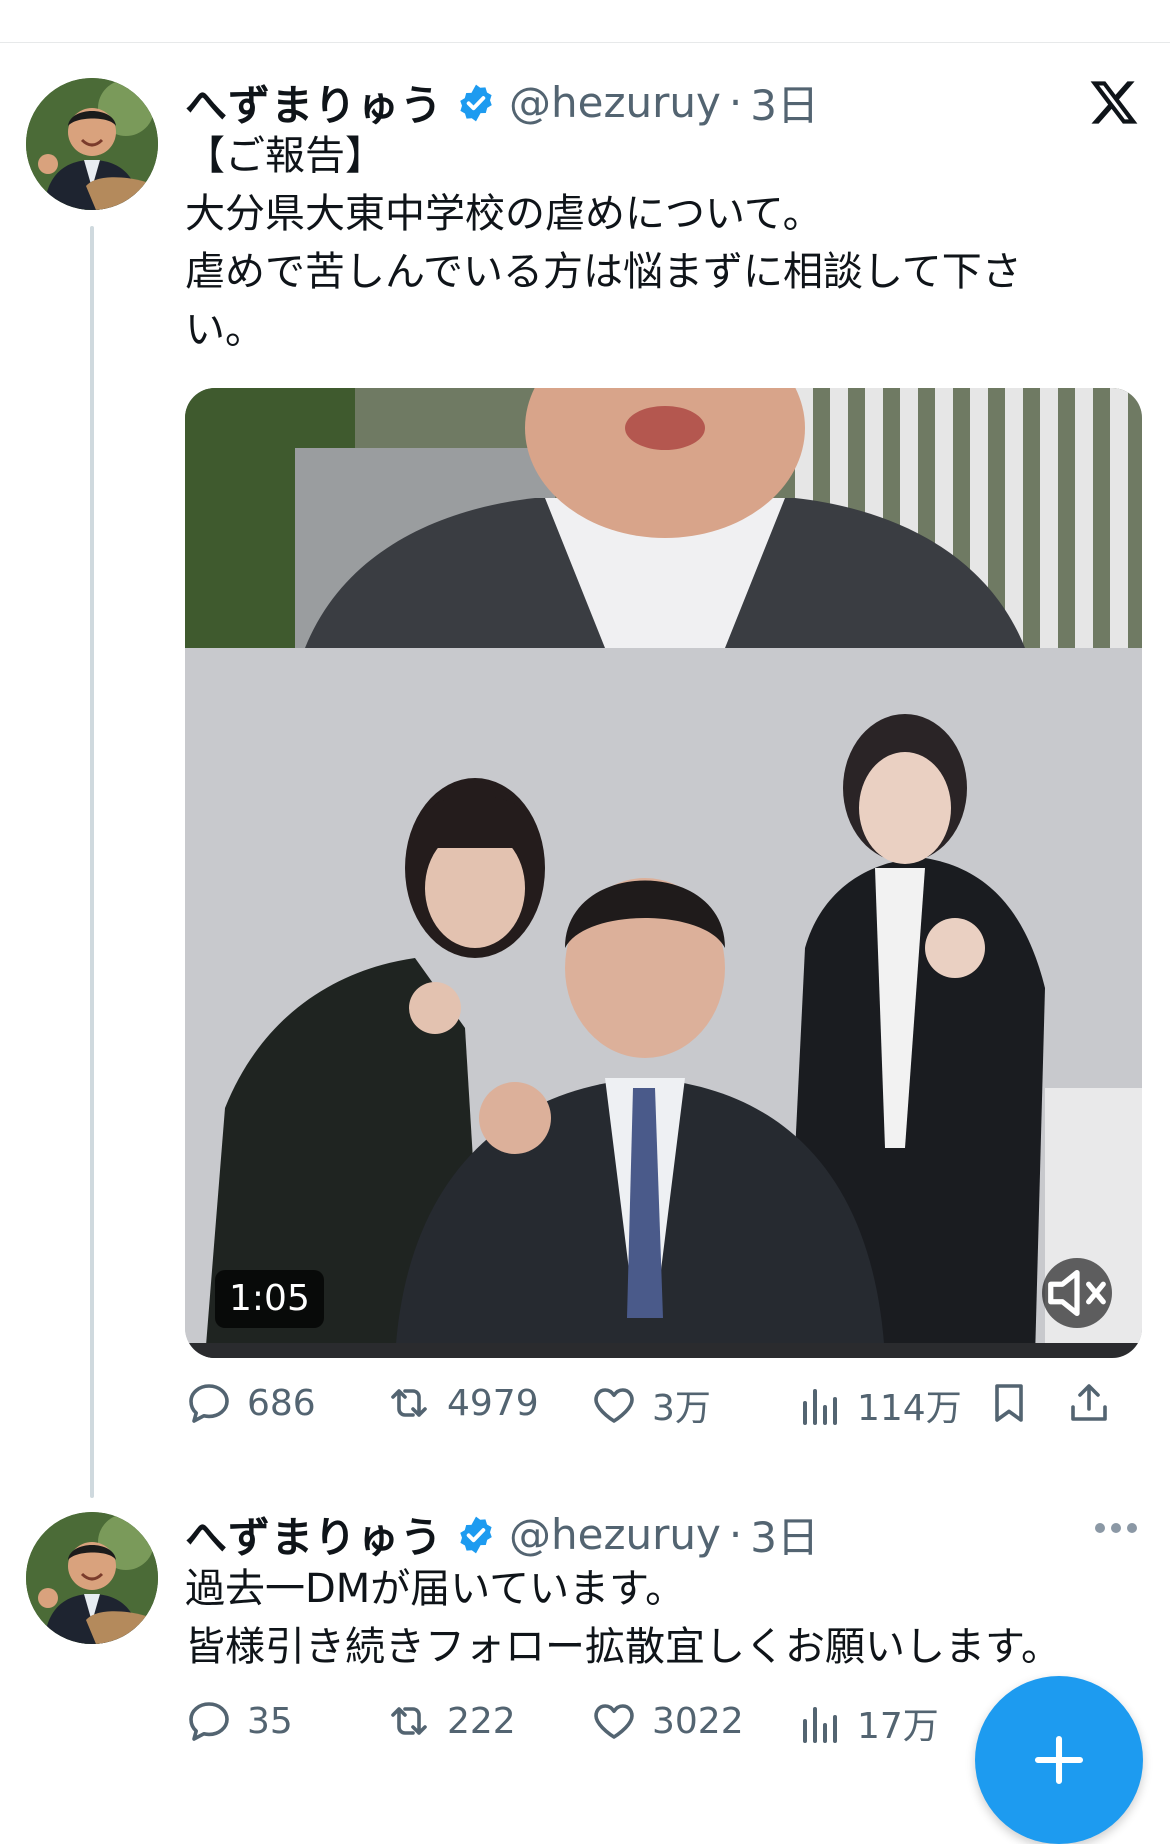 This screenshot has width=1170, height=1844. I want to click on mute-icon, so click(1077, 1293).